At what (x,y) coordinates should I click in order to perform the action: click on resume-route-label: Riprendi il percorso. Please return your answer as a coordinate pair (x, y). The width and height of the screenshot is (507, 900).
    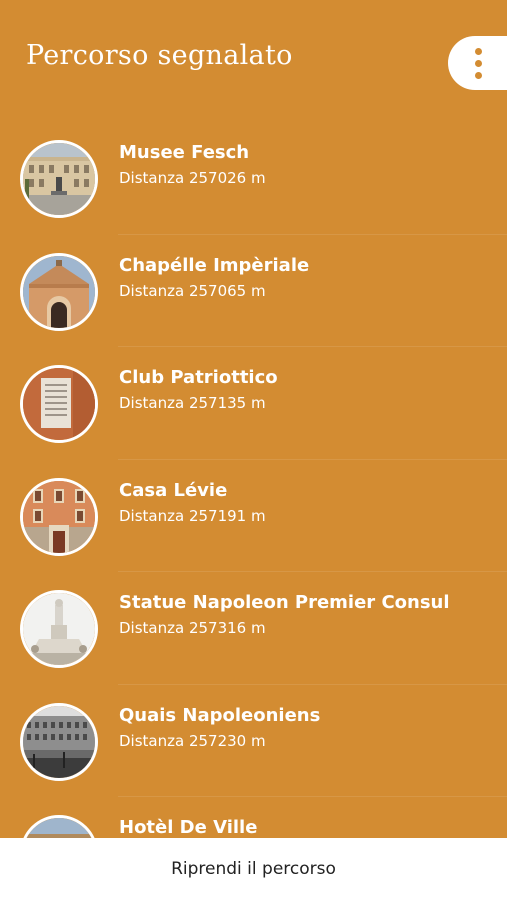
    Looking at the image, I should click on (253, 869).